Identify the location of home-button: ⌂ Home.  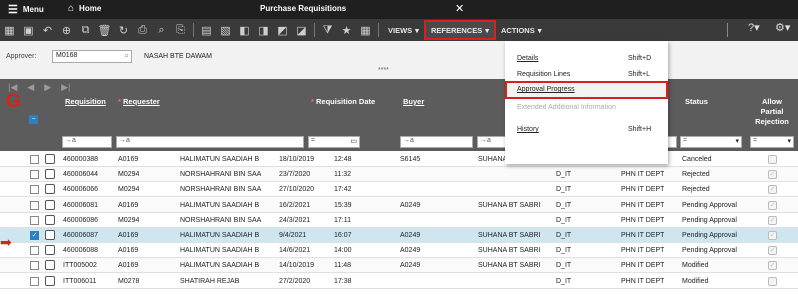
(84, 8).